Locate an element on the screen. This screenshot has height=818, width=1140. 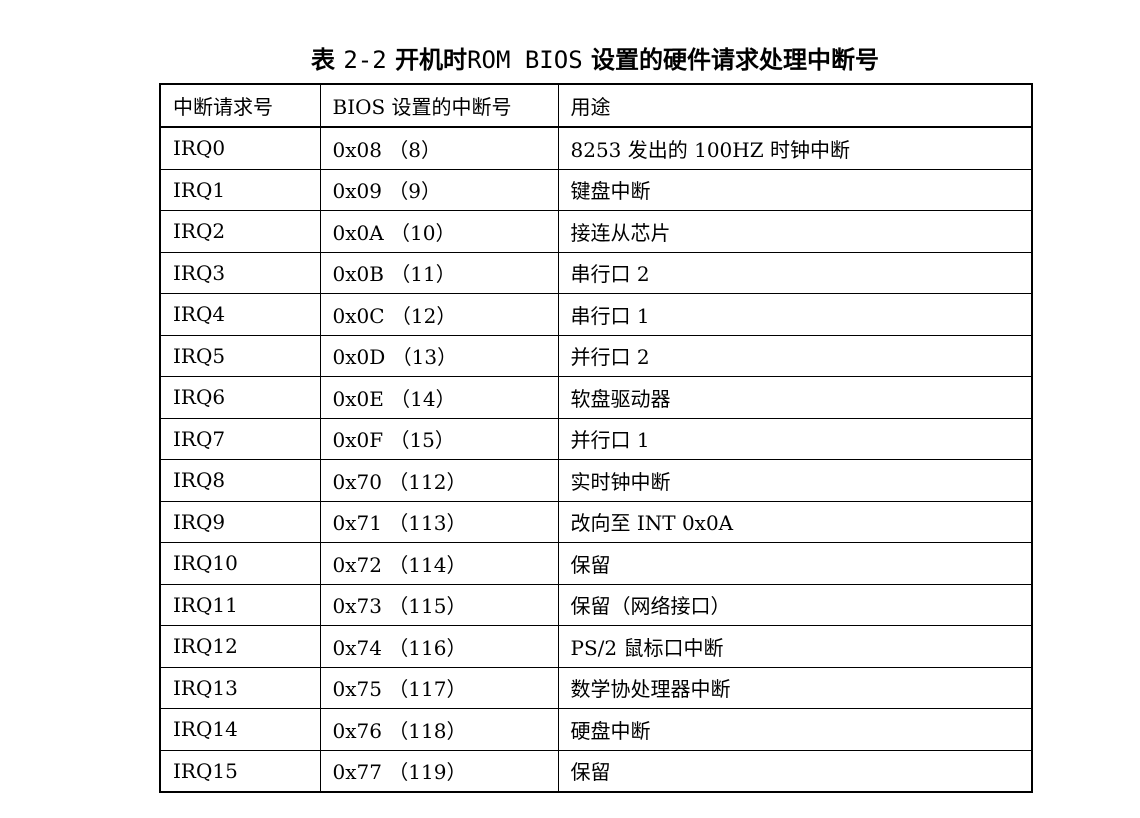
table-caption: 表 2-2 开机时ROM BIOS 设置的硬件请求处理中断号 is located at coordinates (595, 60).